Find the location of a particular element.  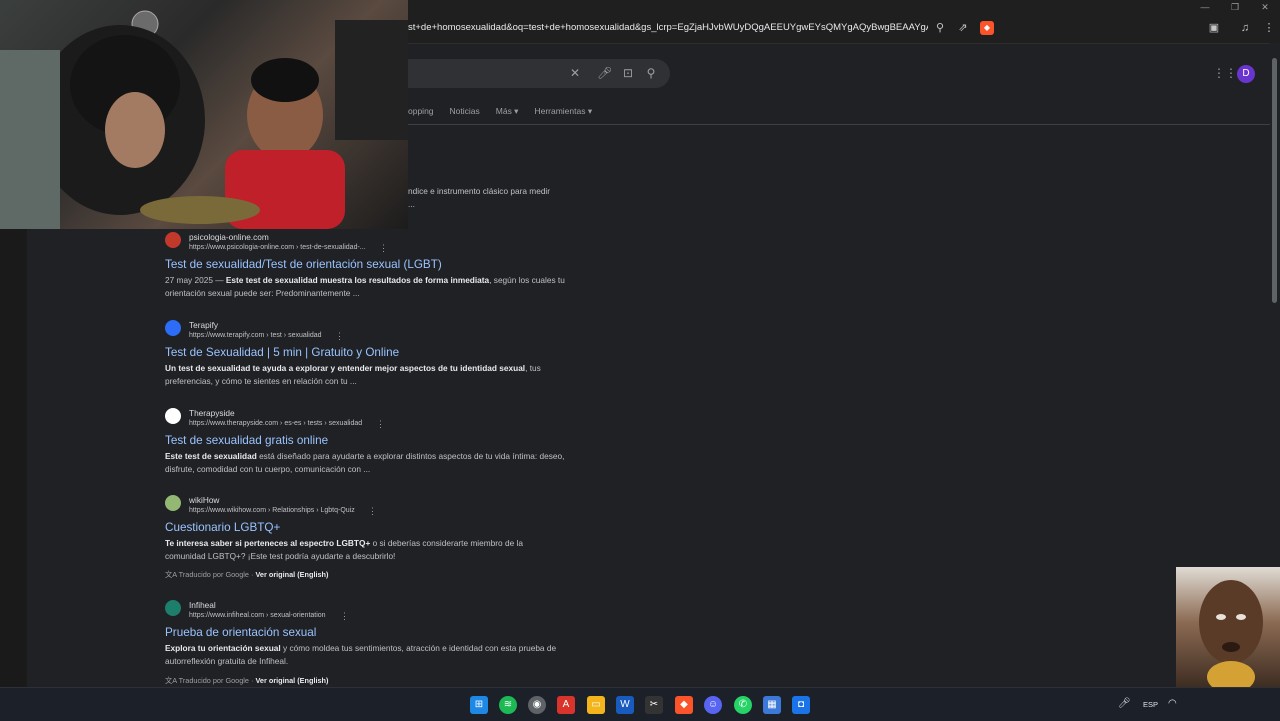

partial-snippet: ndice e instrumento clásico para medir is located at coordinates (479, 191).